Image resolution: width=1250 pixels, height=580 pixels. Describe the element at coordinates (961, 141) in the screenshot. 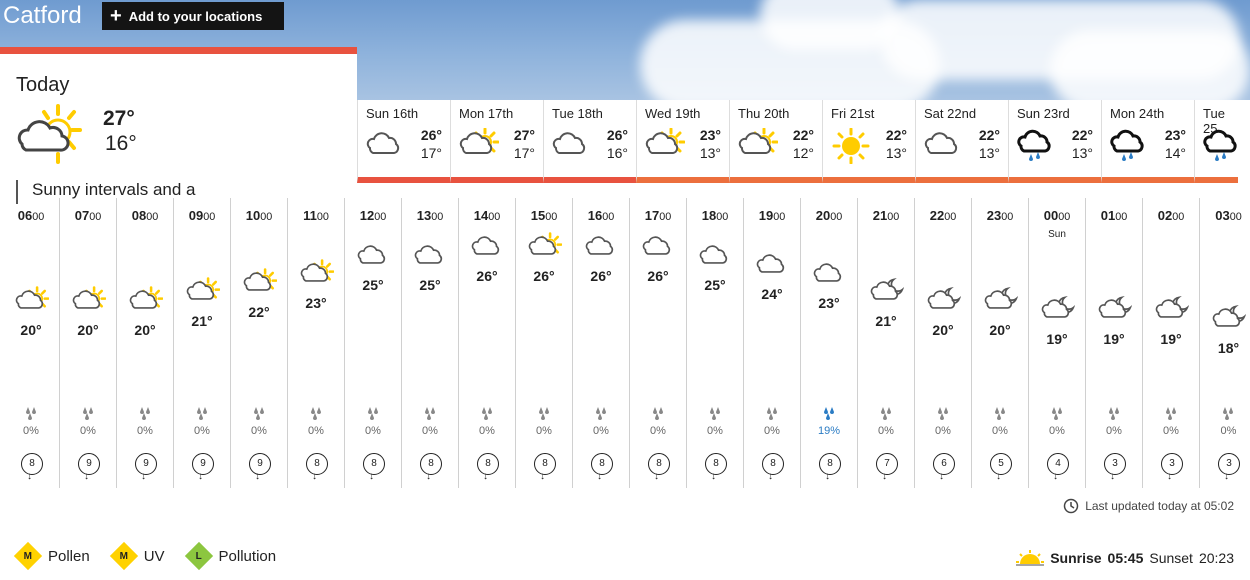

I see `day-tab: Sat 22nd 22° 13°` at that location.